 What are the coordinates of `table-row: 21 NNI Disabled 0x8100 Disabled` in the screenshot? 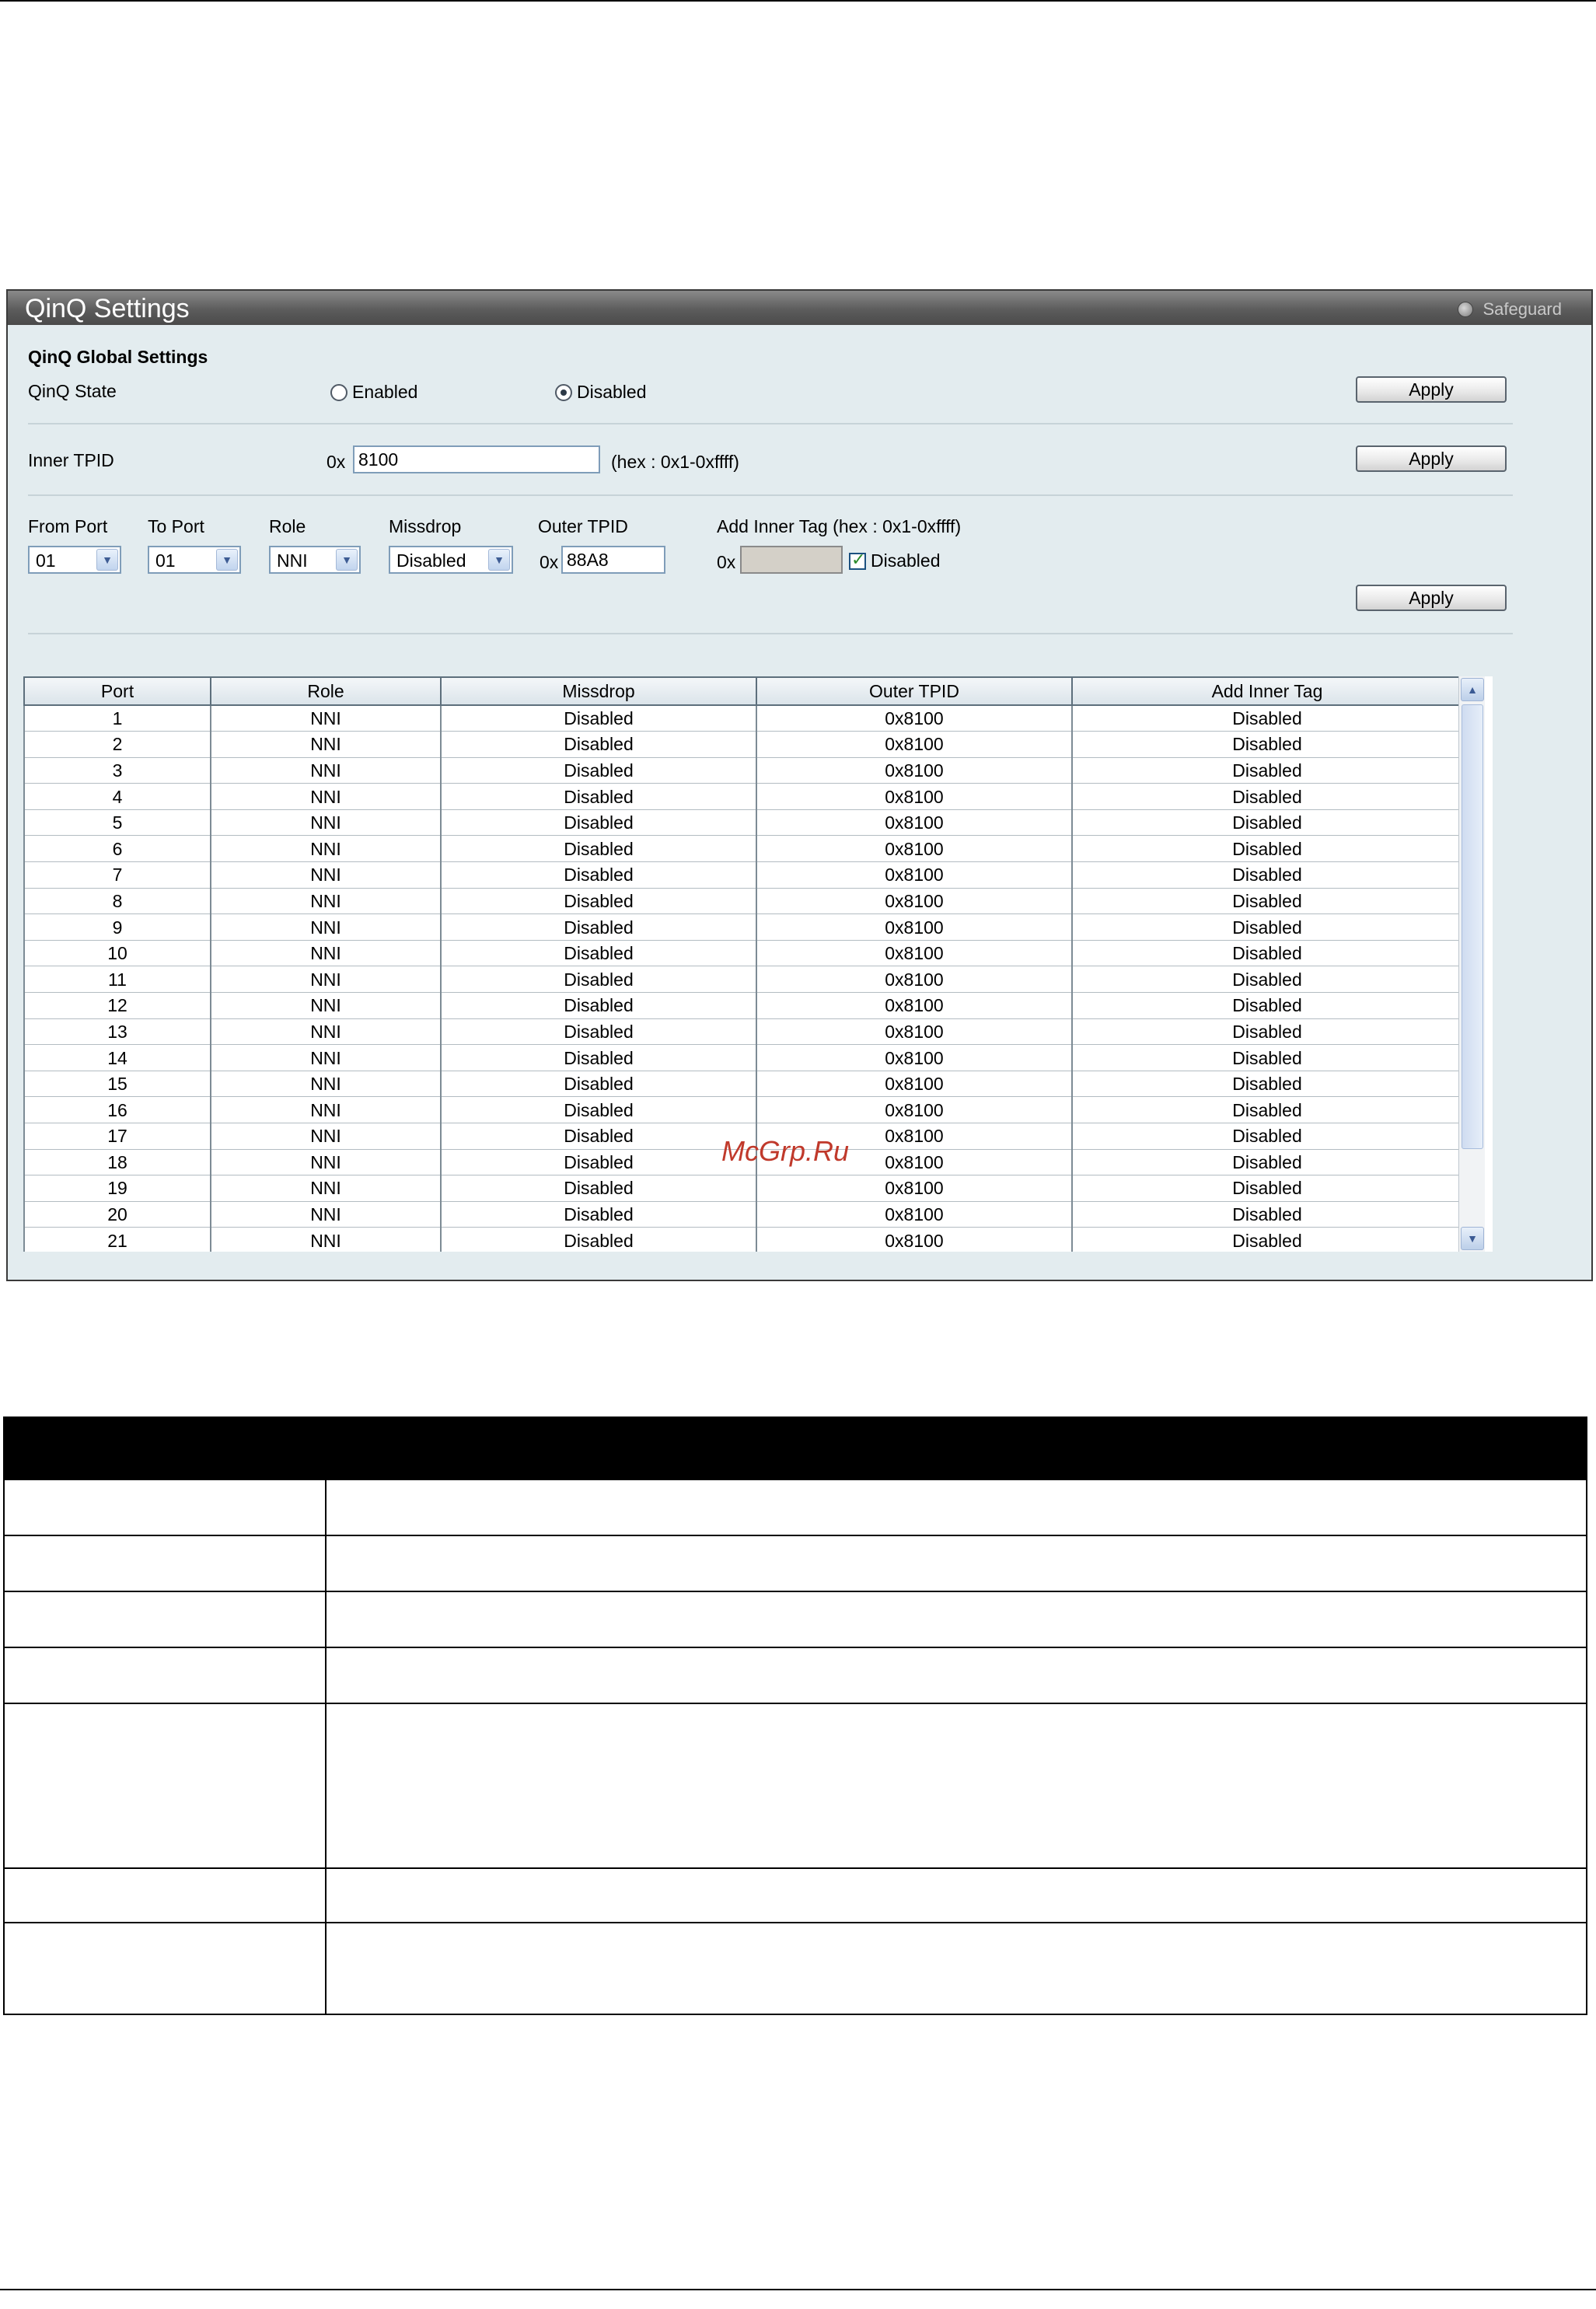 It's located at (758, 1239).